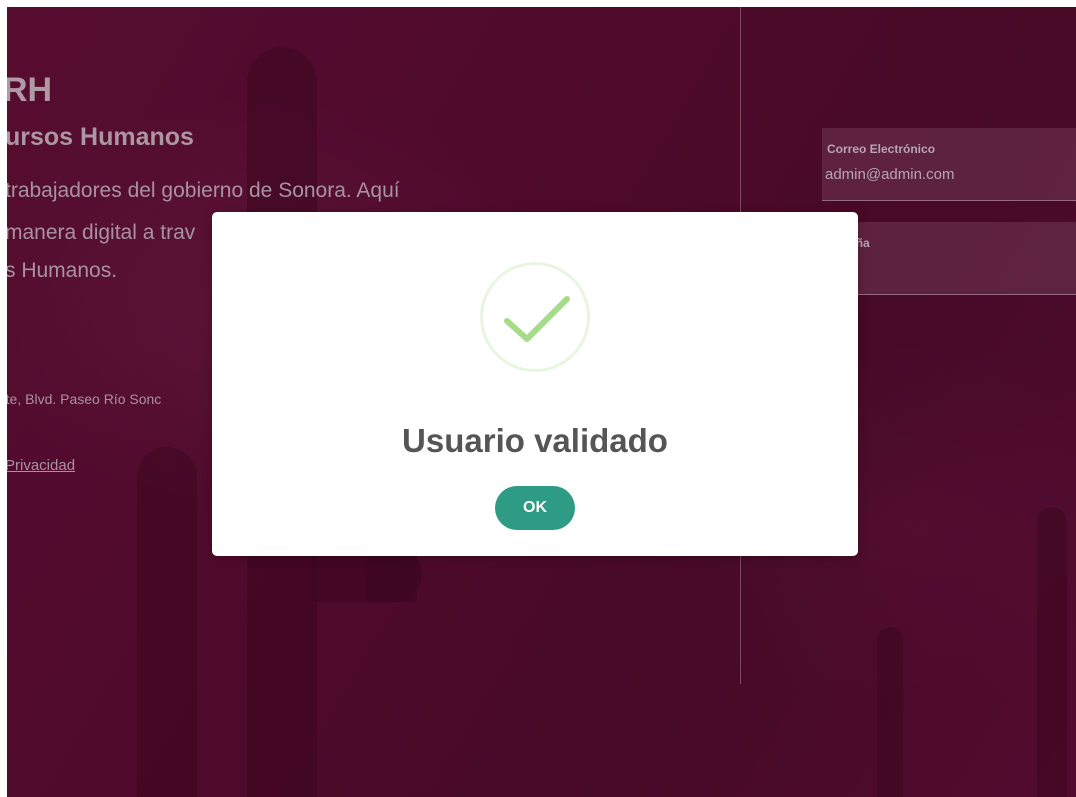 The width and height of the screenshot is (1076, 797). I want to click on check-icon, so click(535, 317).